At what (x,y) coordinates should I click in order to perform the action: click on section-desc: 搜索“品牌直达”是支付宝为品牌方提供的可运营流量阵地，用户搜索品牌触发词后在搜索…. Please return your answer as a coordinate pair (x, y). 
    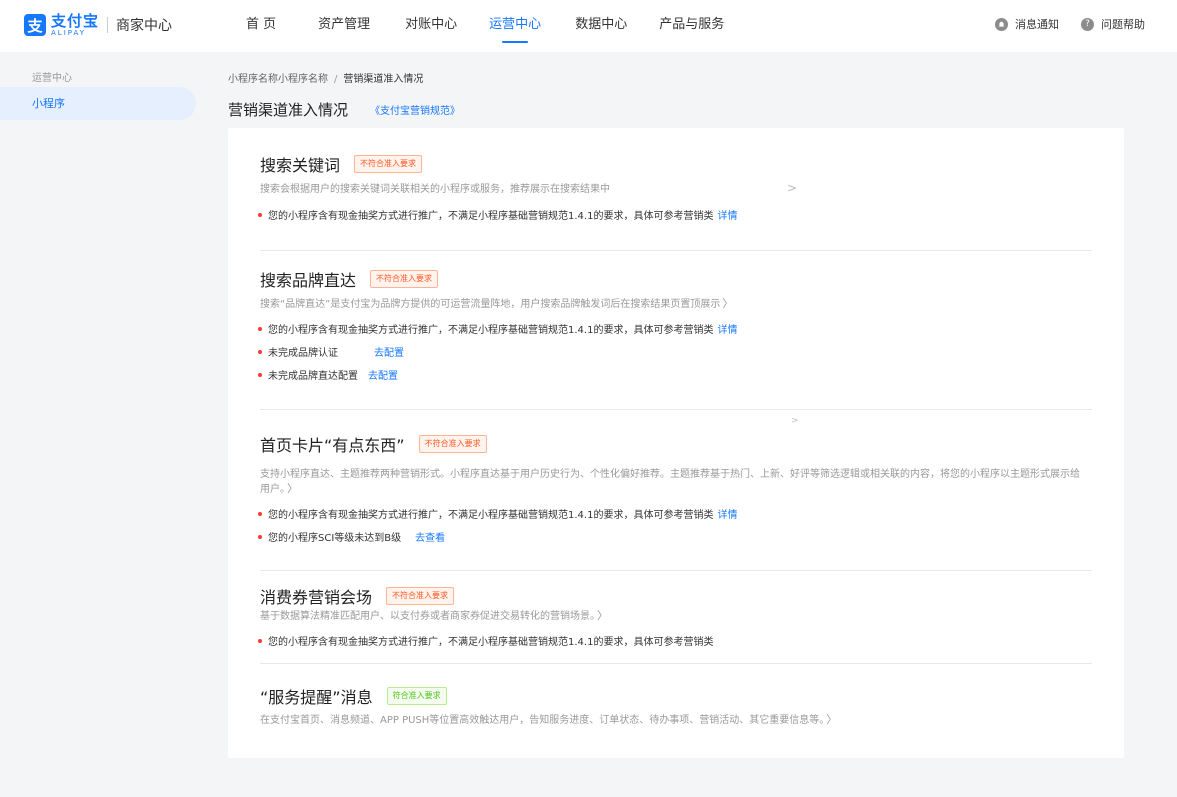
    Looking at the image, I should click on (496, 304).